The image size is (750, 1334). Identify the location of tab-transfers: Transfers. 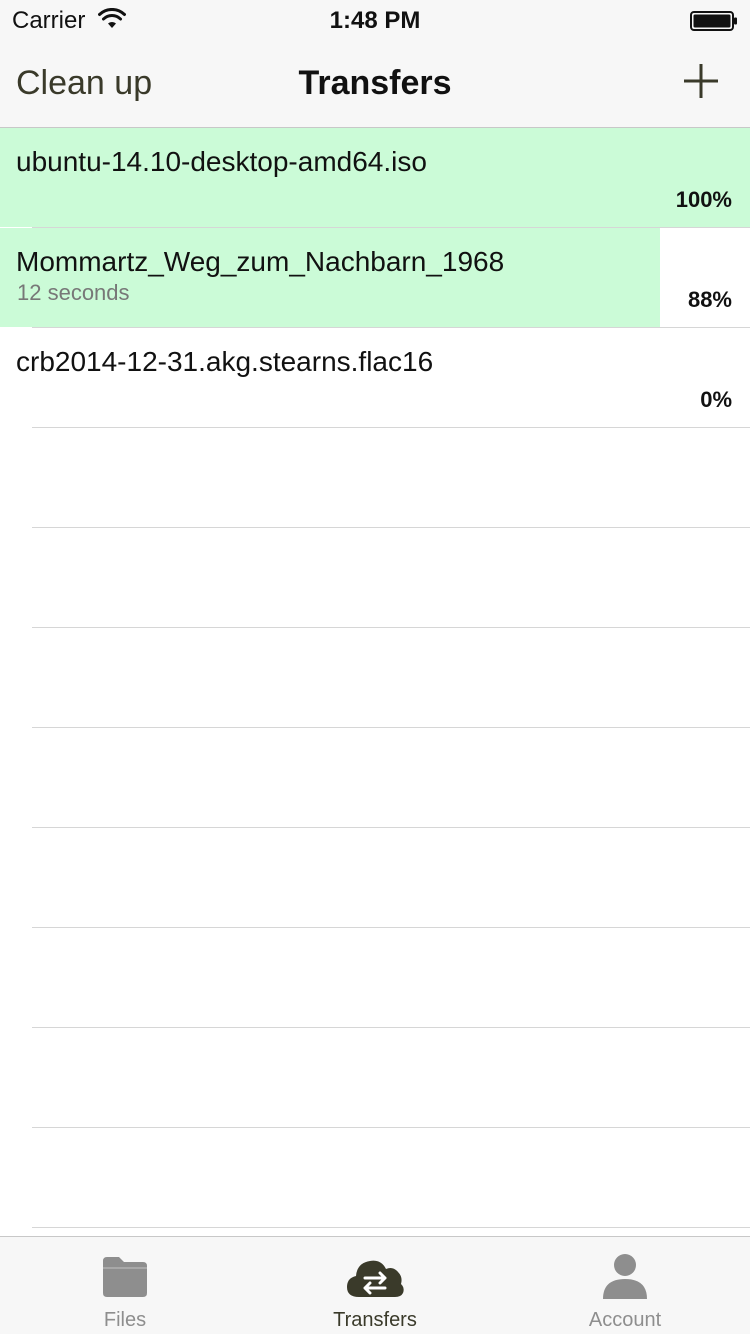
(375, 1285).